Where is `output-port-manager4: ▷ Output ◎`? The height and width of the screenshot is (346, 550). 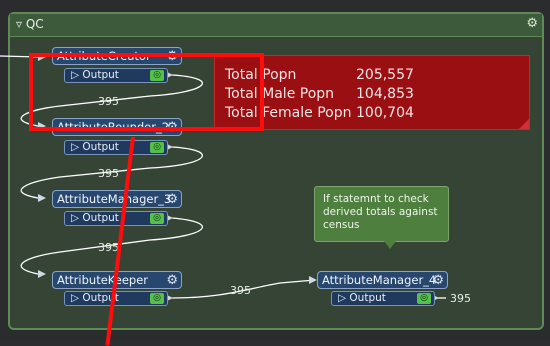
output-port-manager4: ▷ Output ◎ is located at coordinates (383, 298).